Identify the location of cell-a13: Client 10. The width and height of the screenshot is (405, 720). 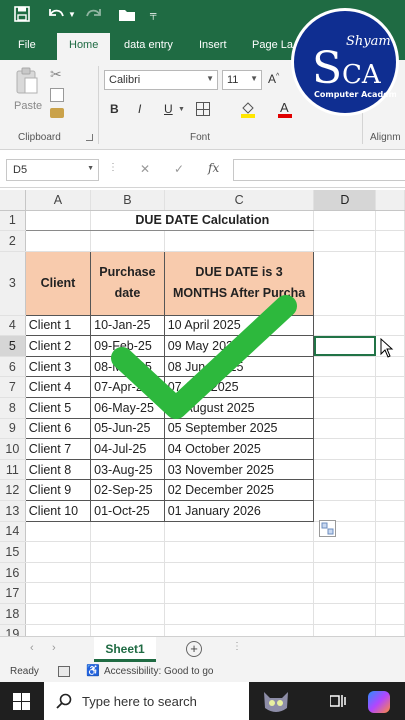
(58, 511).